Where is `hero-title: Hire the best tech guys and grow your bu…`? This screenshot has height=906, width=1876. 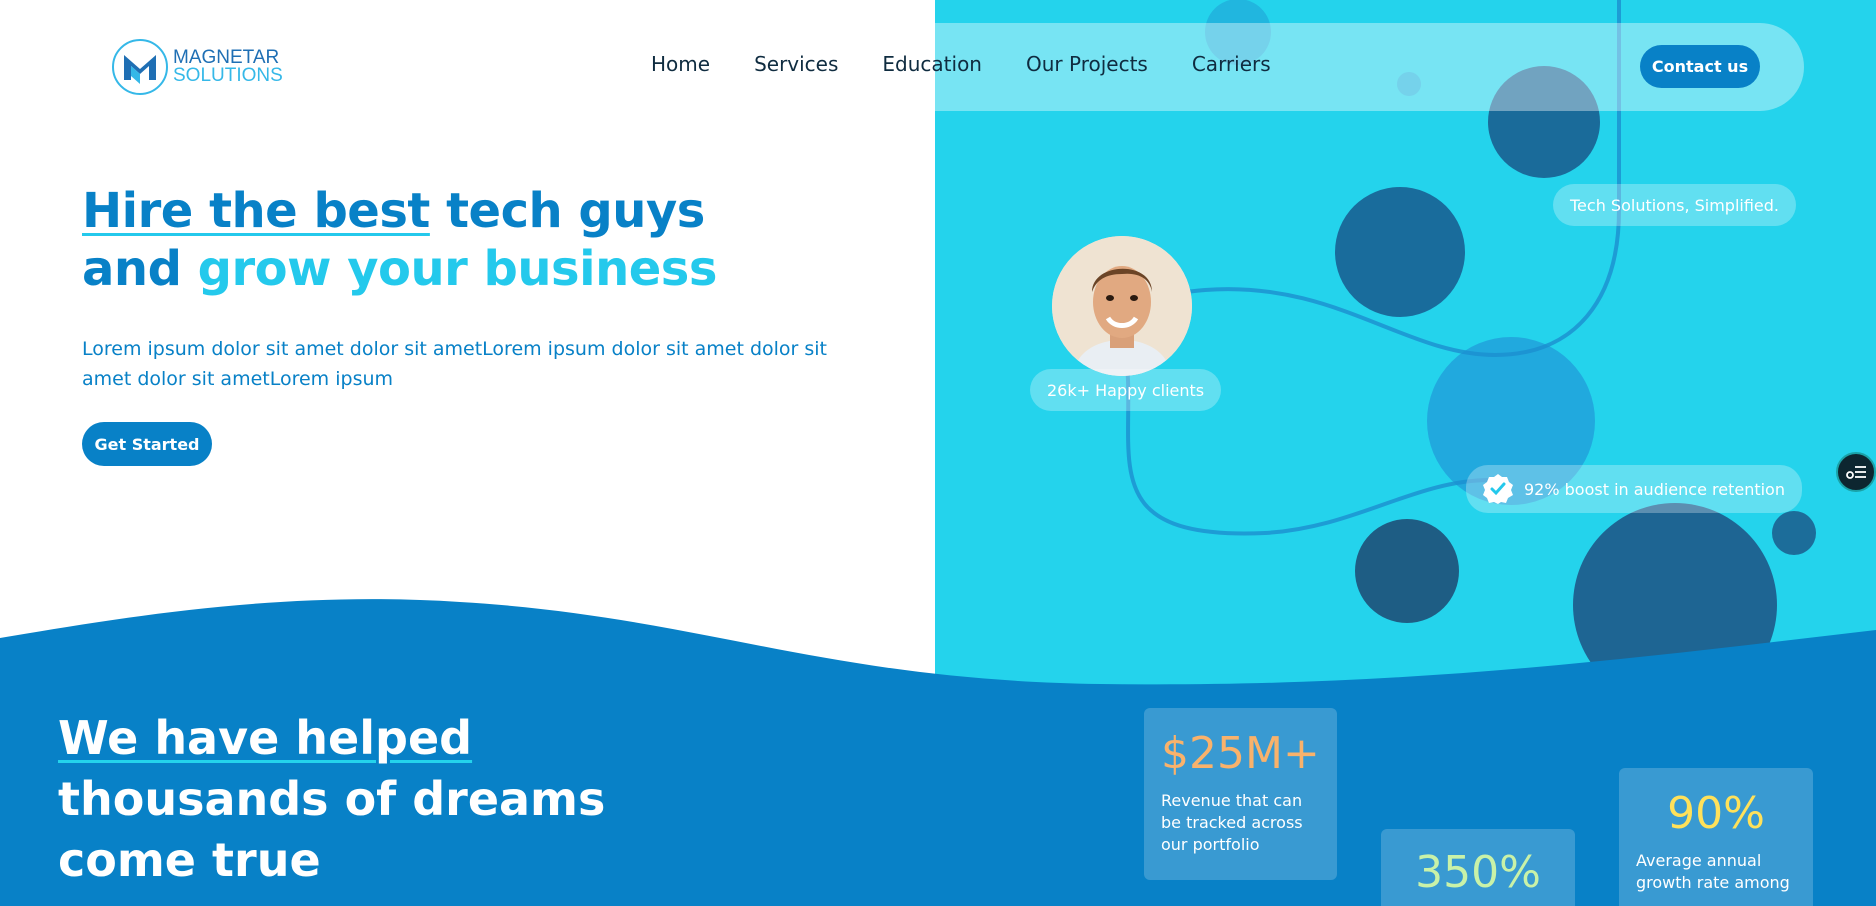 hero-title: Hire the best tech guys and grow your bu… is located at coordinates (442, 240).